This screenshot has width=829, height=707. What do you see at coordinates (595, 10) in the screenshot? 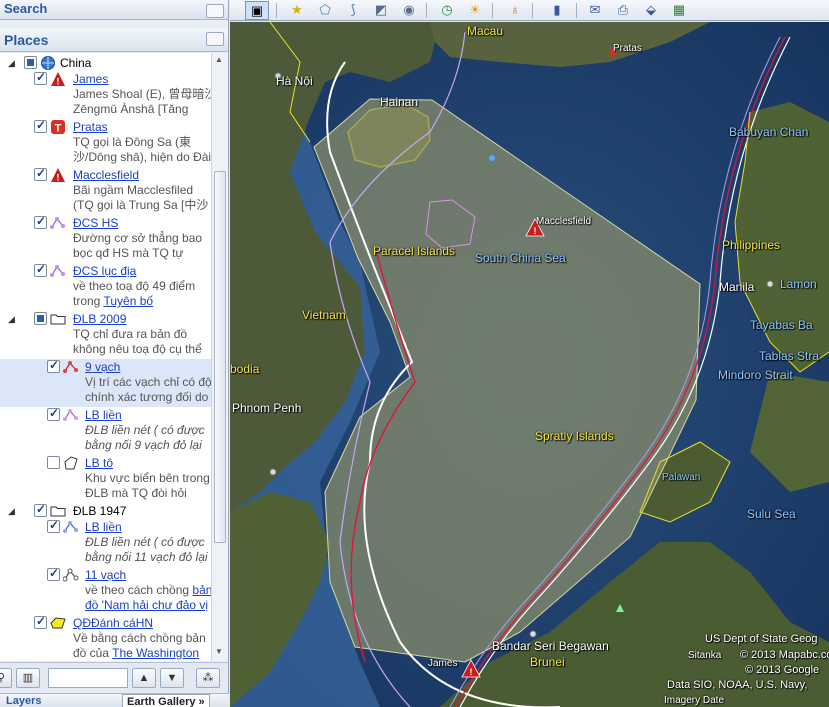
I see `email-icon: ✉` at bounding box center [595, 10].